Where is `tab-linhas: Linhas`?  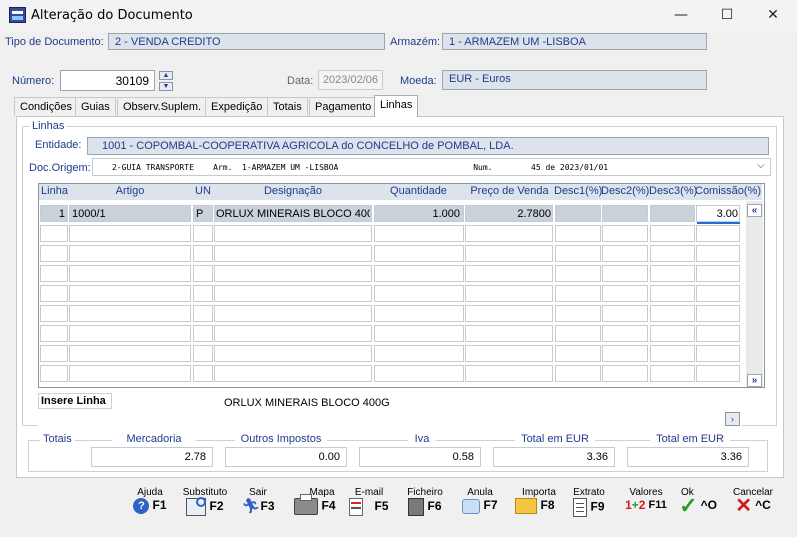
tab-linhas: Linhas is located at coordinates (396, 106).